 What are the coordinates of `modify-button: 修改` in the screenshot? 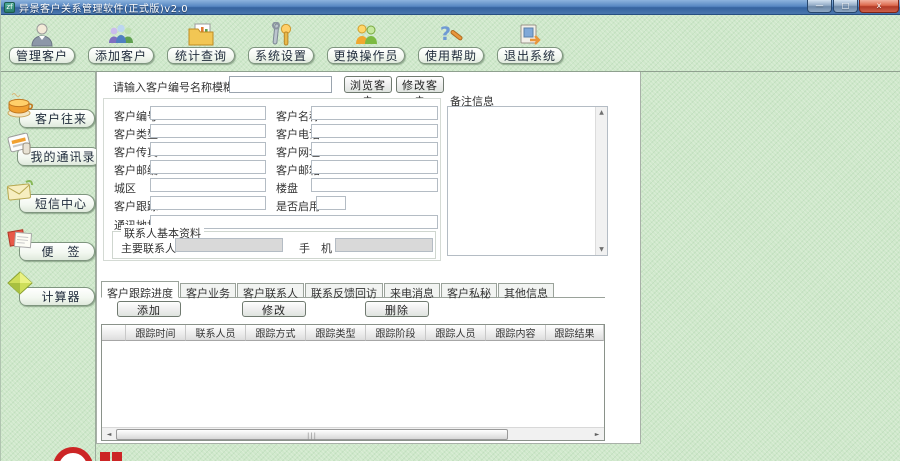 It's located at (274, 309).